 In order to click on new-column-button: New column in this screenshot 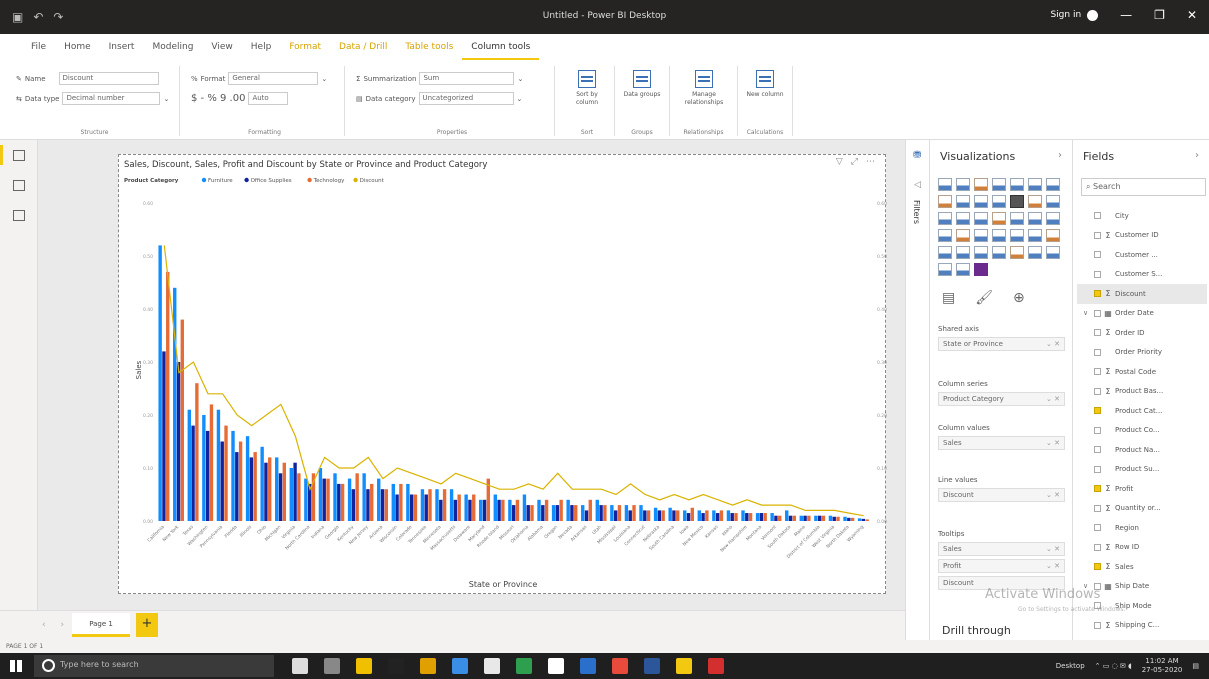, I will do `click(765, 84)`.